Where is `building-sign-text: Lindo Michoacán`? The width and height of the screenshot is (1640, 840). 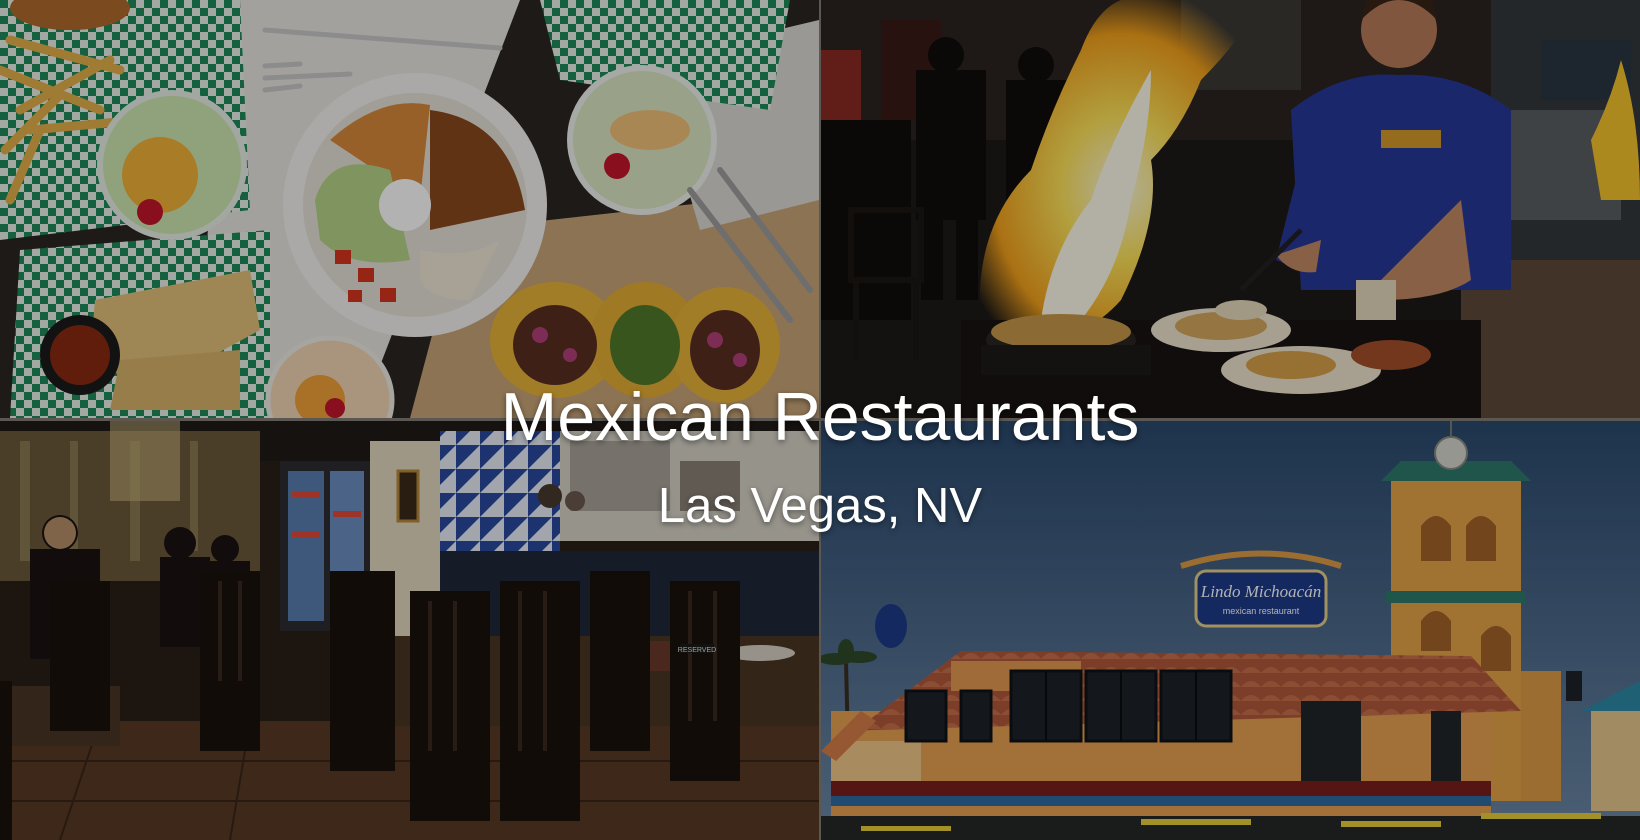 building-sign-text: Lindo Michoacán is located at coordinates (1260, 591).